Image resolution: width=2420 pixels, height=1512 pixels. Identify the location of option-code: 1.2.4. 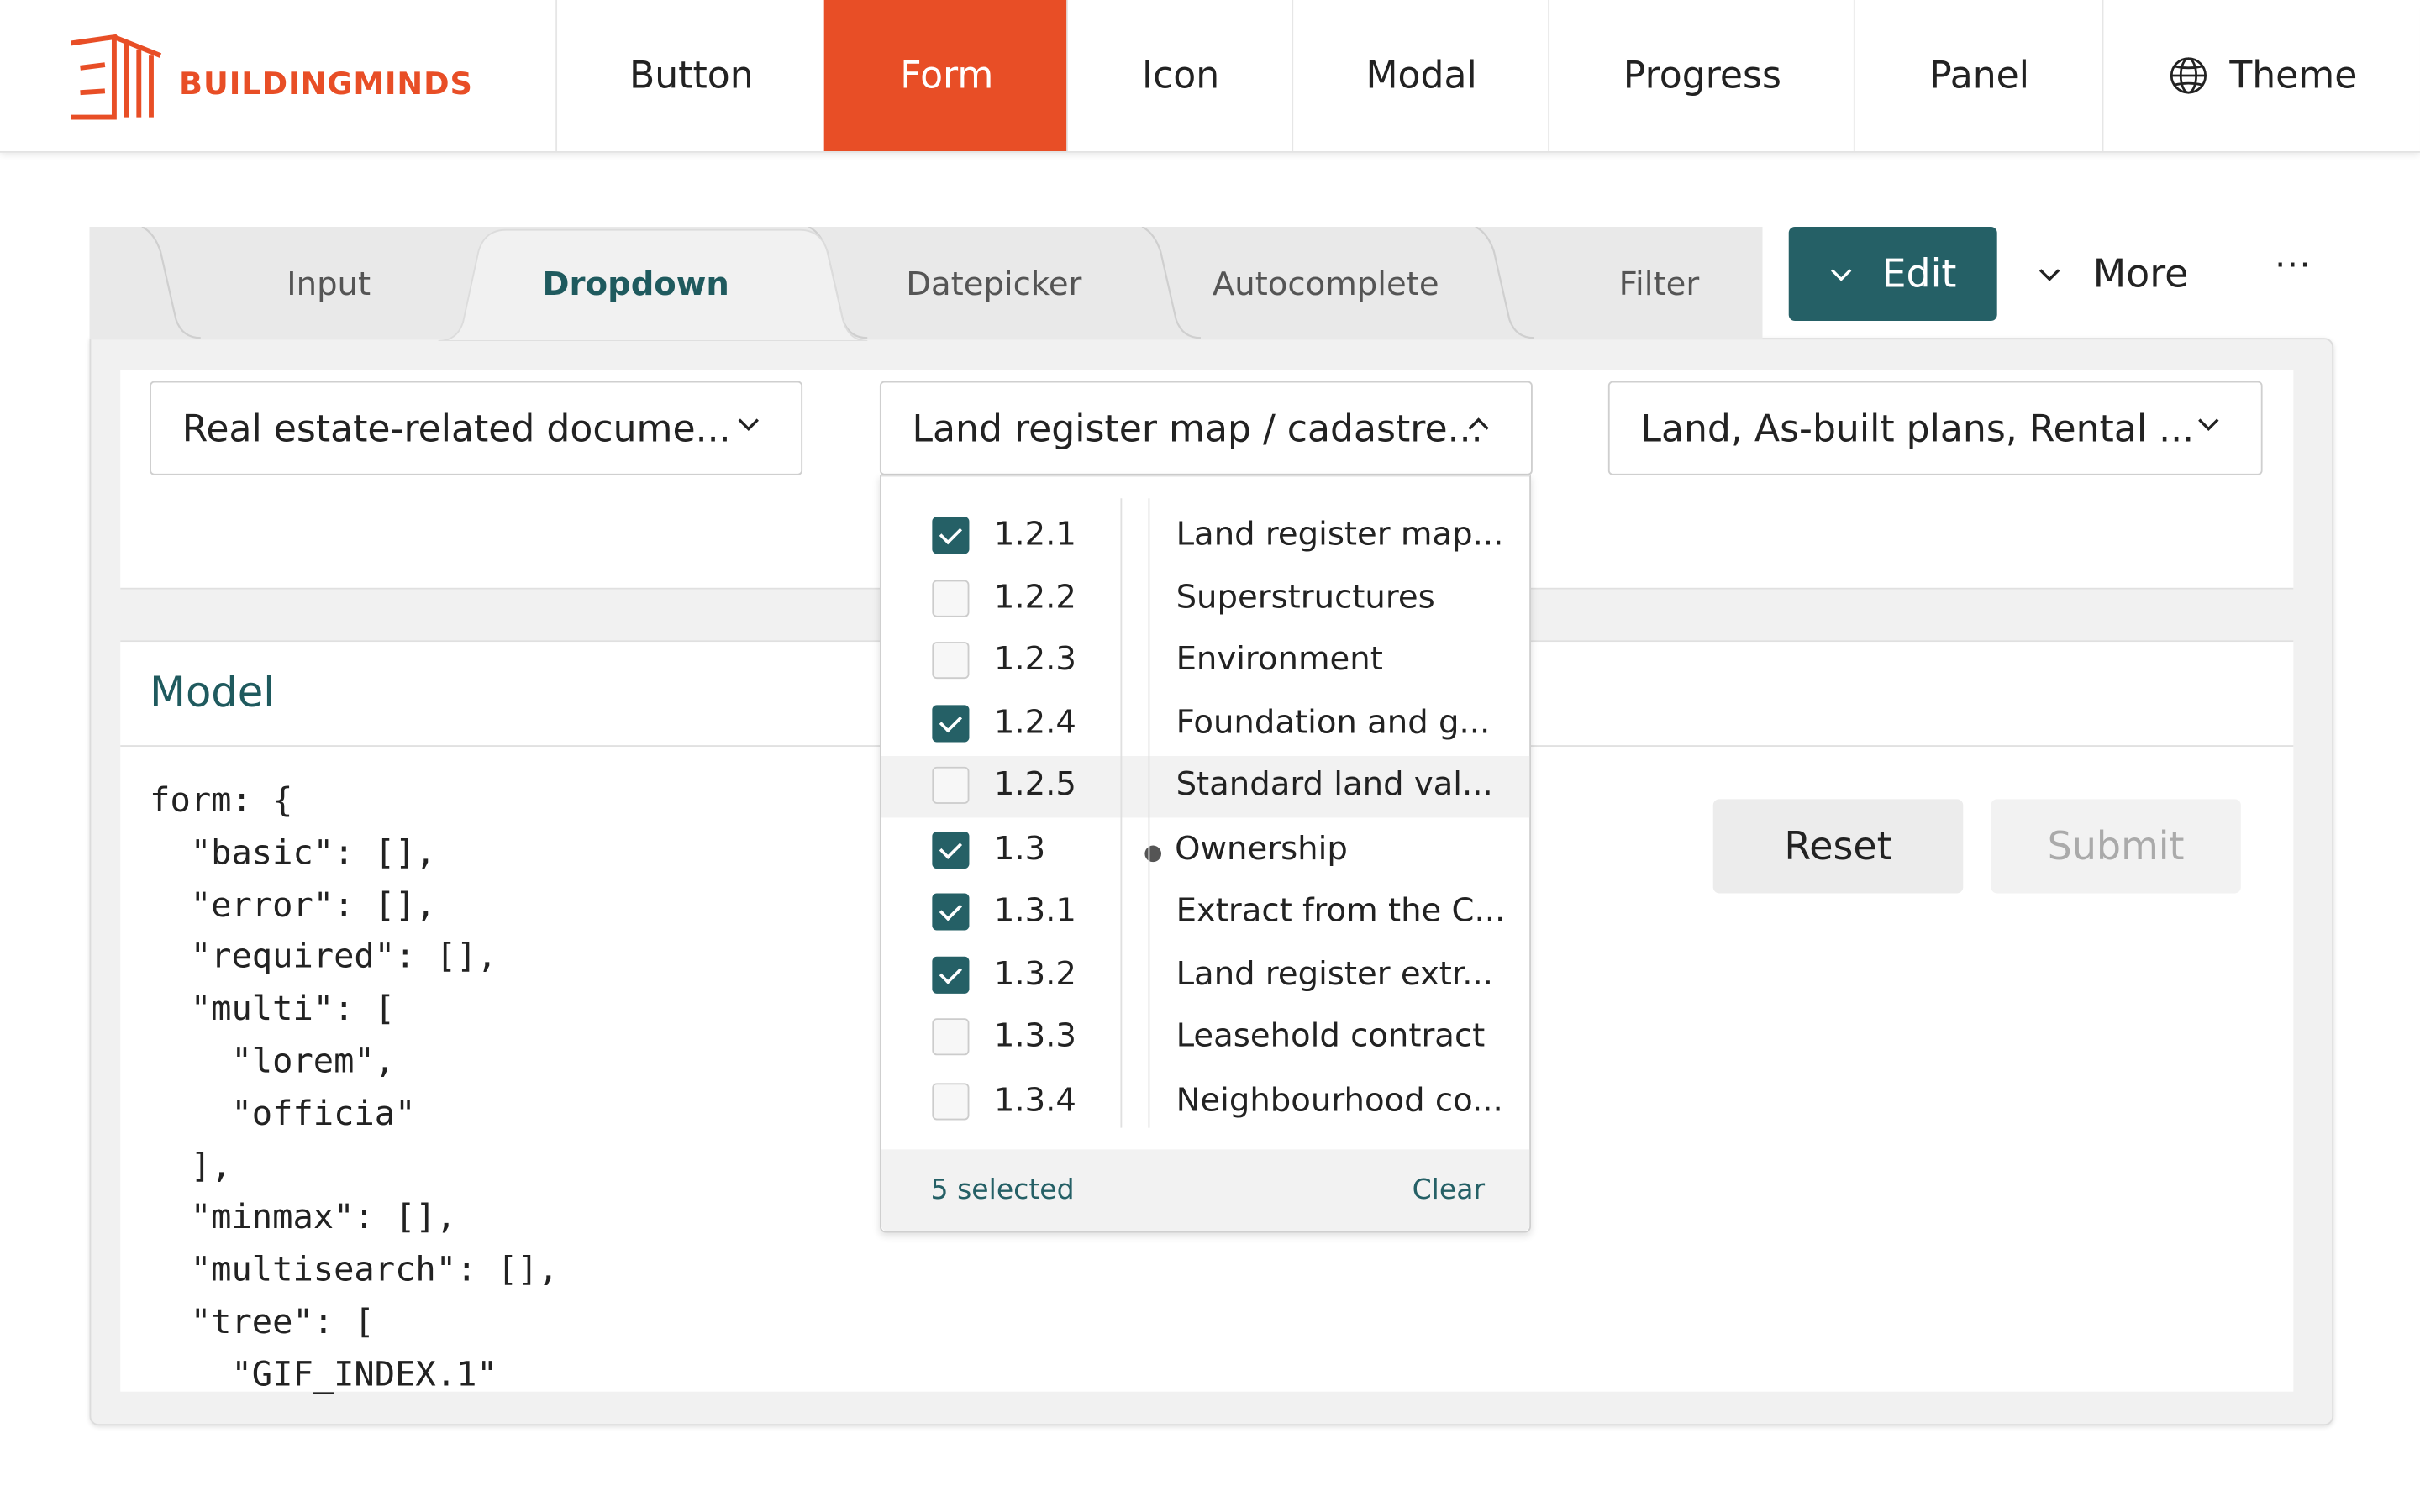
(1034, 722).